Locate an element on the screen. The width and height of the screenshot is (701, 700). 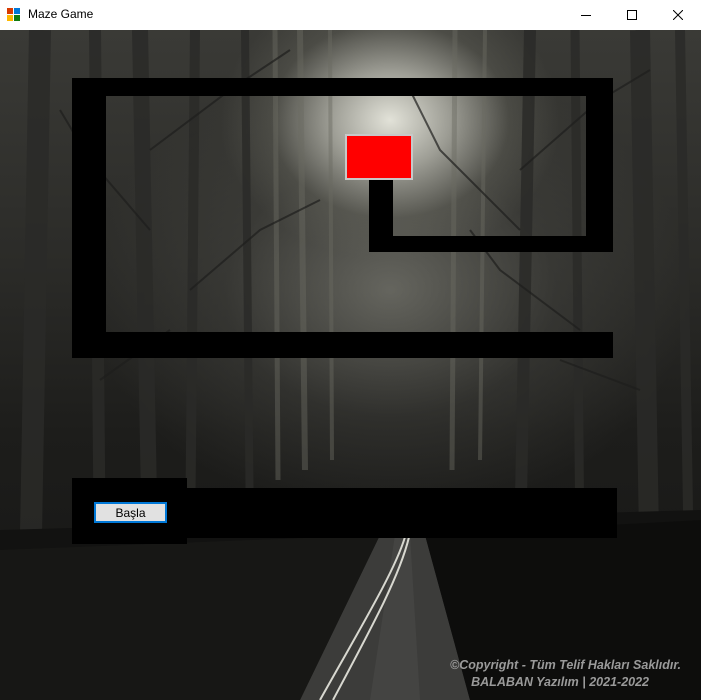
minimize-icon is located at coordinates (586, 15).